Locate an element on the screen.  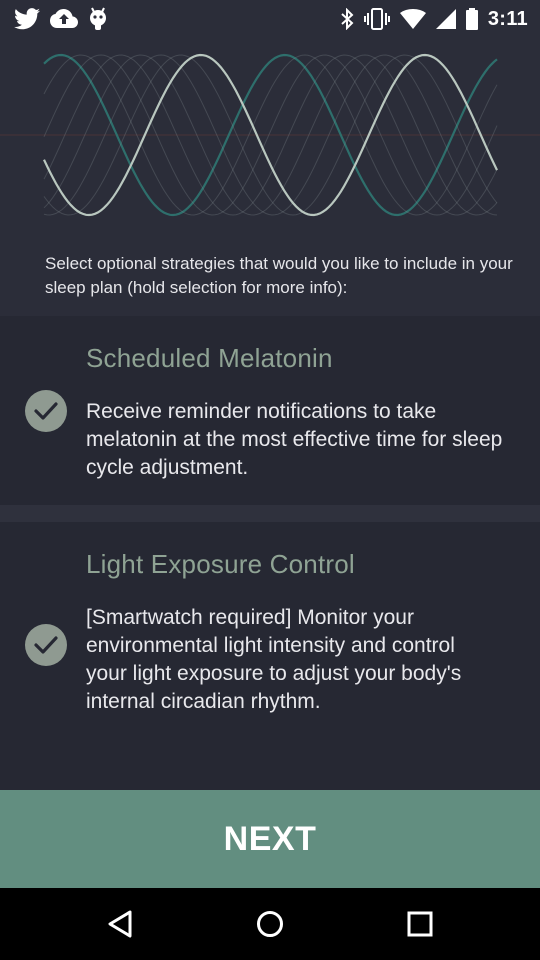
recent-apps-icon is located at coordinates (420, 924).